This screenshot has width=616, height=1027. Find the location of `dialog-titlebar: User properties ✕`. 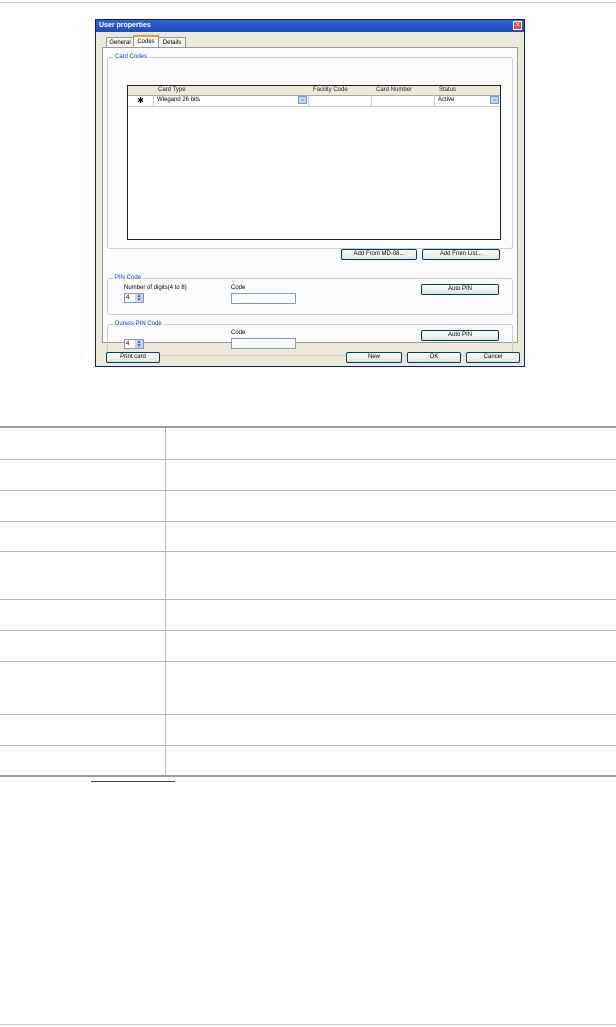

dialog-titlebar: User properties ✕ is located at coordinates (310, 26).